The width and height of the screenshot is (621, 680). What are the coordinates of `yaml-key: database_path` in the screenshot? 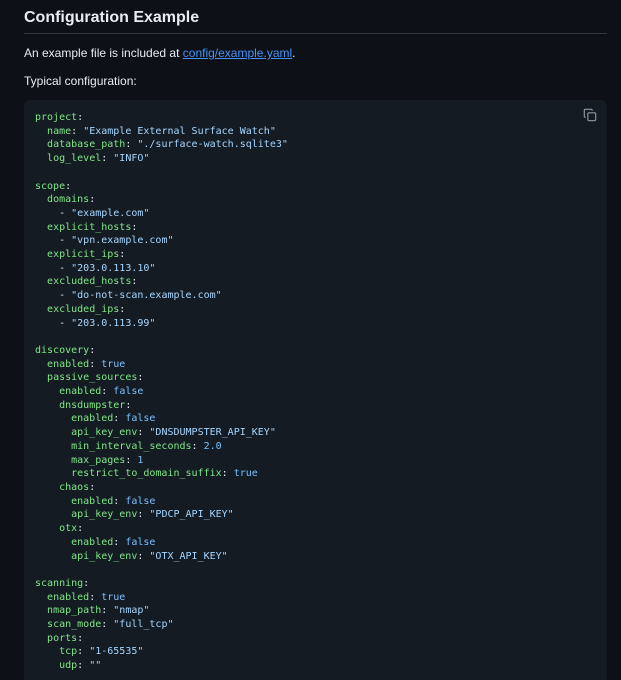 It's located at (86, 145).